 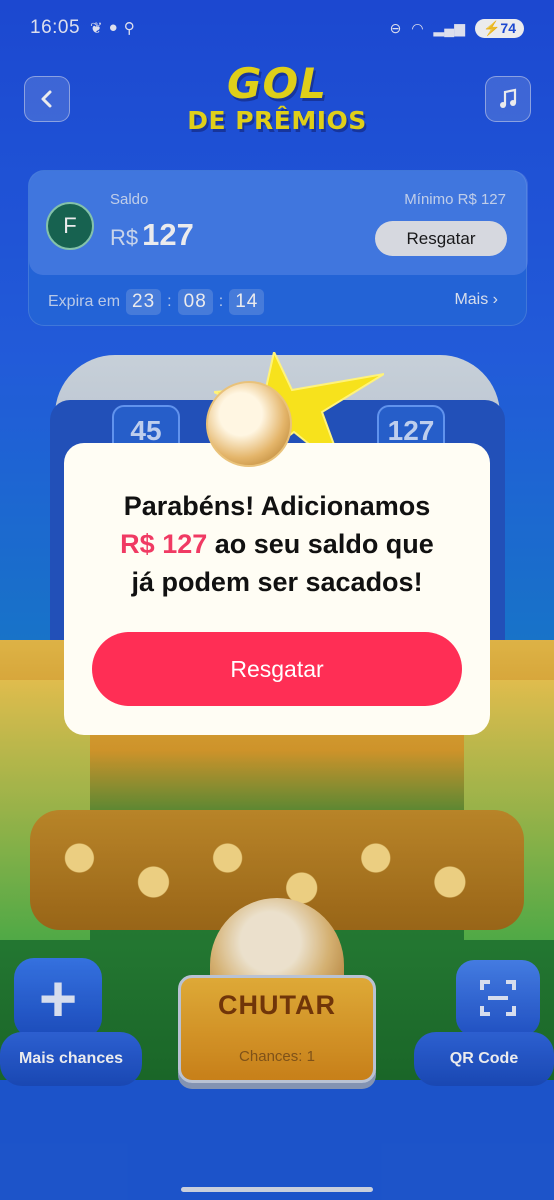 What do you see at coordinates (277, 582) in the screenshot?
I see `reward-line3: já podem ser sacados!` at bounding box center [277, 582].